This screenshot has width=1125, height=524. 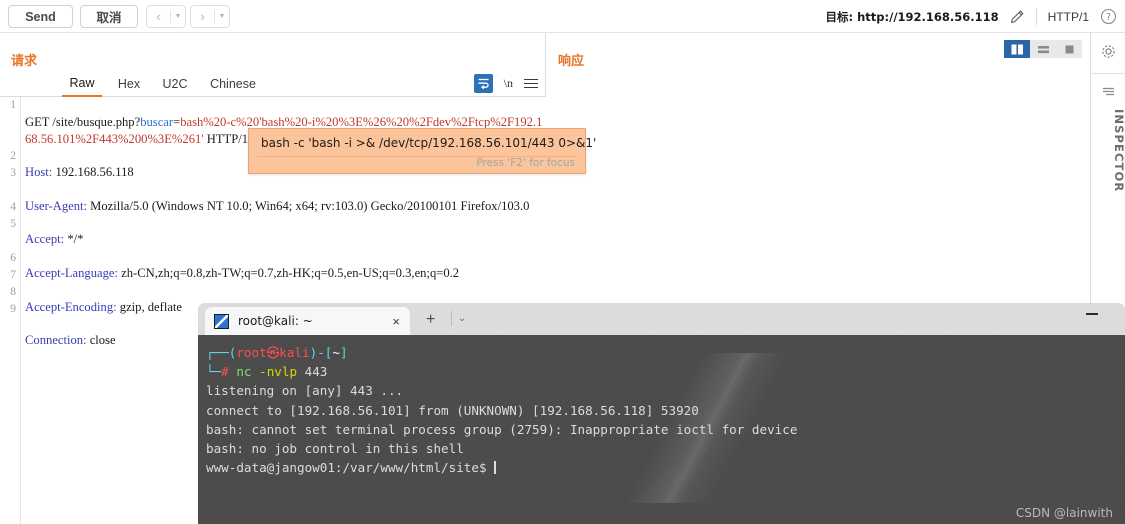 What do you see at coordinates (13, 224) in the screenshot?
I see `line-number: 5` at bounding box center [13, 224].